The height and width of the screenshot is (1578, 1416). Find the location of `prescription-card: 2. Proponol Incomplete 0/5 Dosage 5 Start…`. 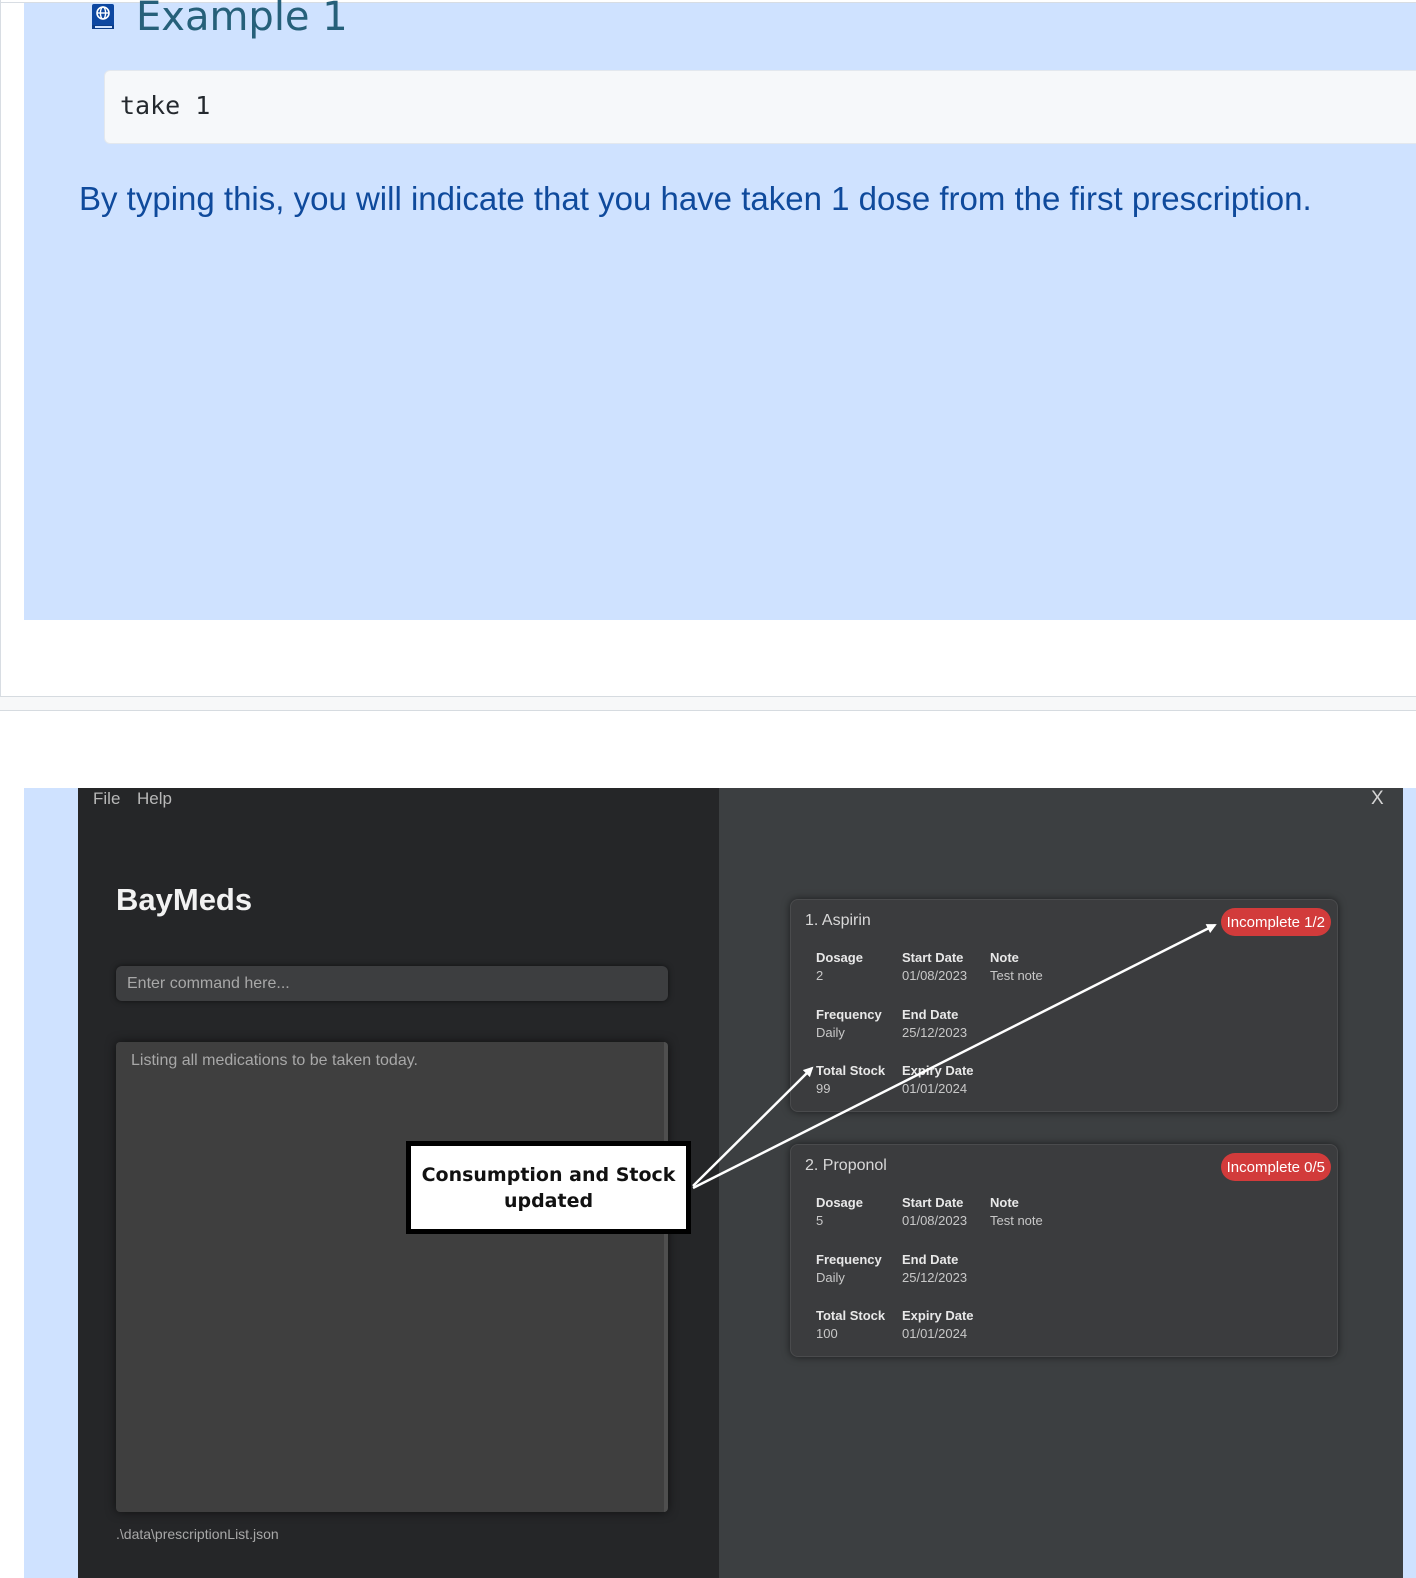

prescription-card: 2. Proponol Incomplete 0/5 Dosage 5 Start… is located at coordinates (1064, 1250).